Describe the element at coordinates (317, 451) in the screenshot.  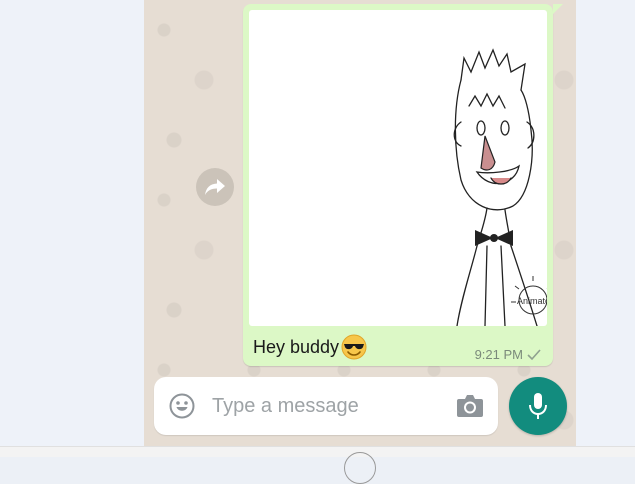
I see `system-navigation-bar` at that location.